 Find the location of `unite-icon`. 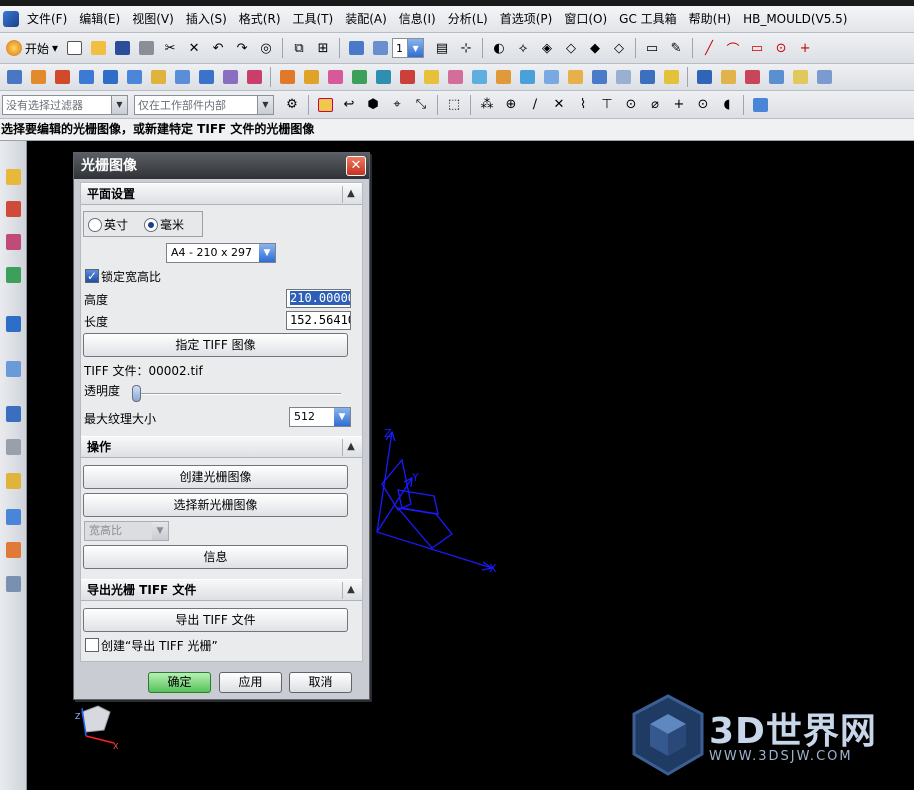

unite-icon is located at coordinates (287, 77).